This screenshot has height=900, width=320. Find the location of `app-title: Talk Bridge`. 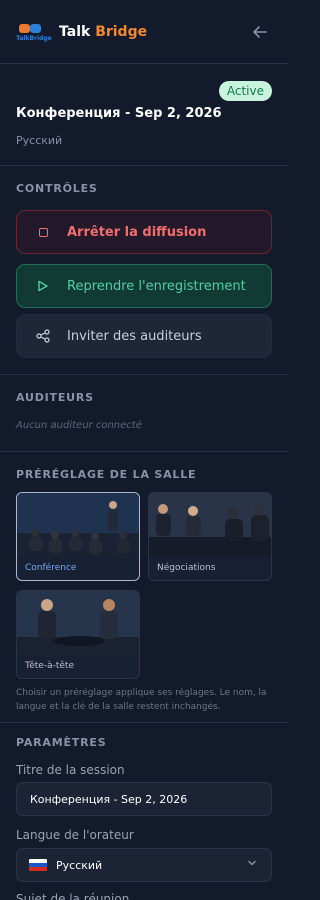

app-title: Talk Bridge is located at coordinates (103, 32).